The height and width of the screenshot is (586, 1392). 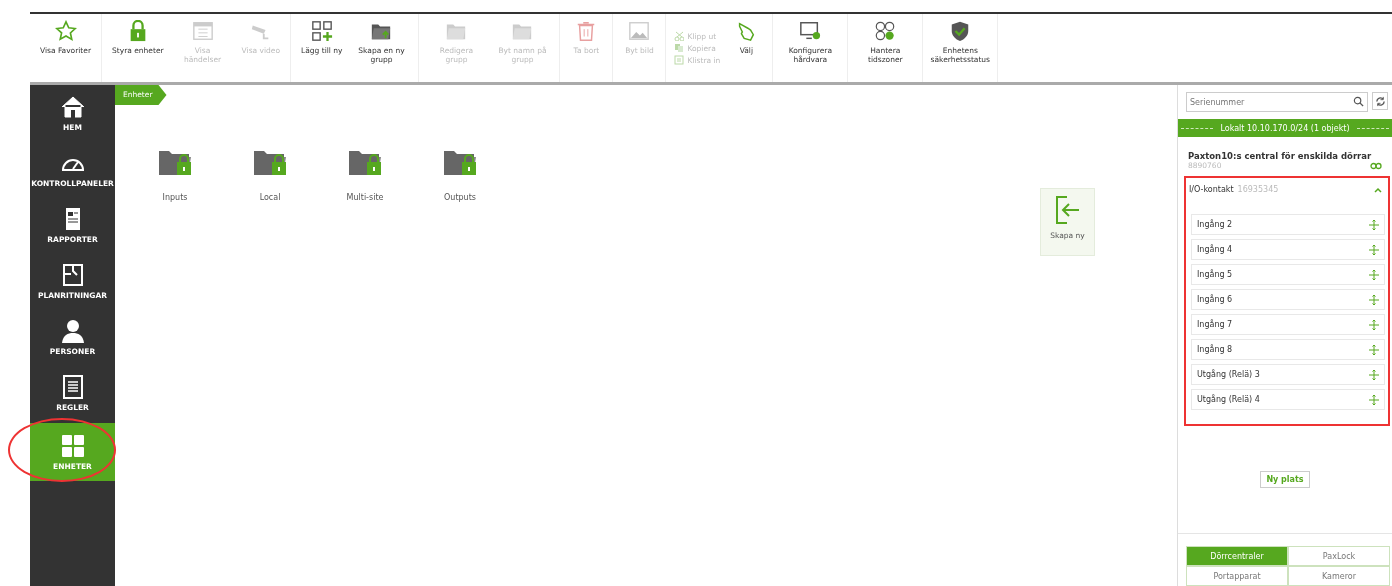 I want to click on star-icon, so click(x=65, y=31).